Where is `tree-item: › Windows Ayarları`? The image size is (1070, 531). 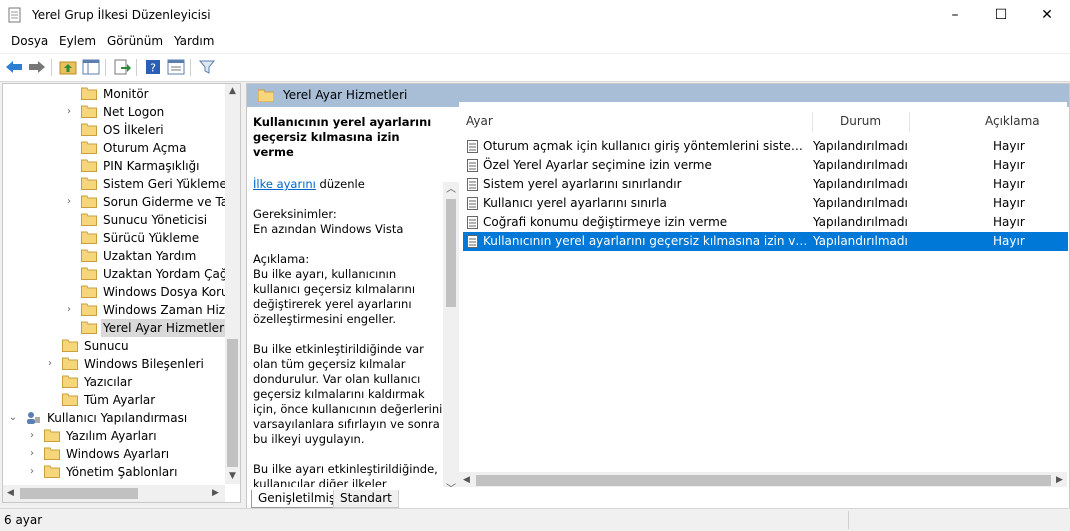 tree-item: › Windows Ayarları is located at coordinates (114, 454).